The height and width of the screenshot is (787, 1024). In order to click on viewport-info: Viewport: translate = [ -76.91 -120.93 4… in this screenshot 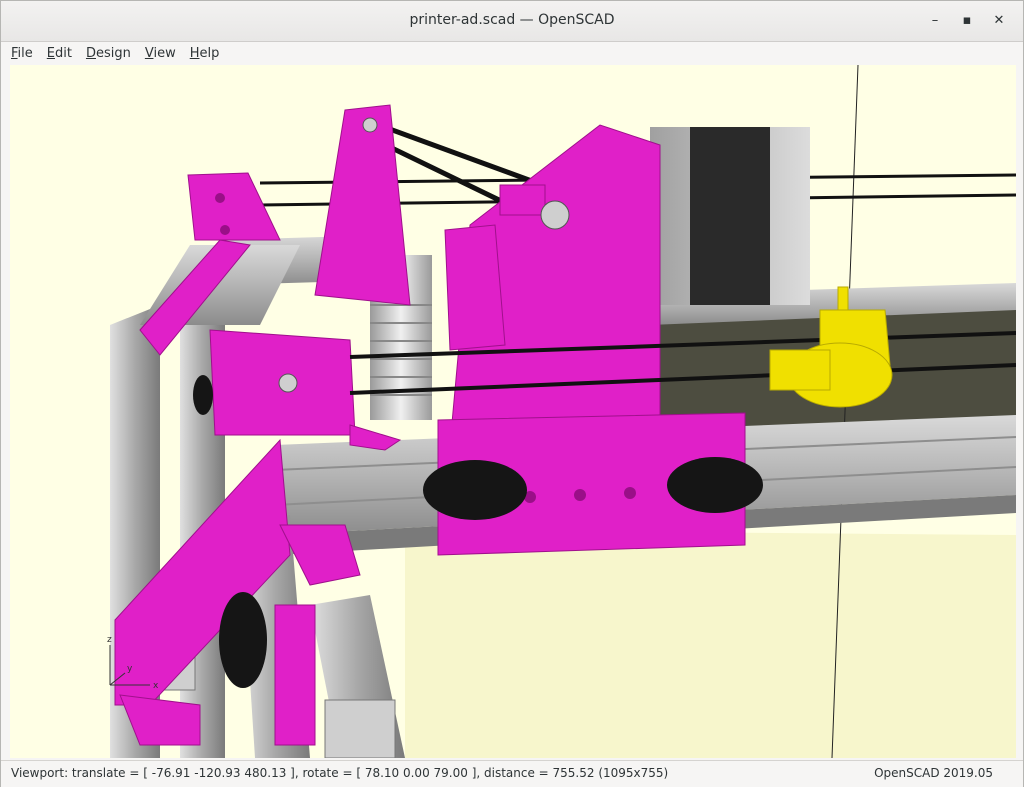, I will do `click(340, 773)`.